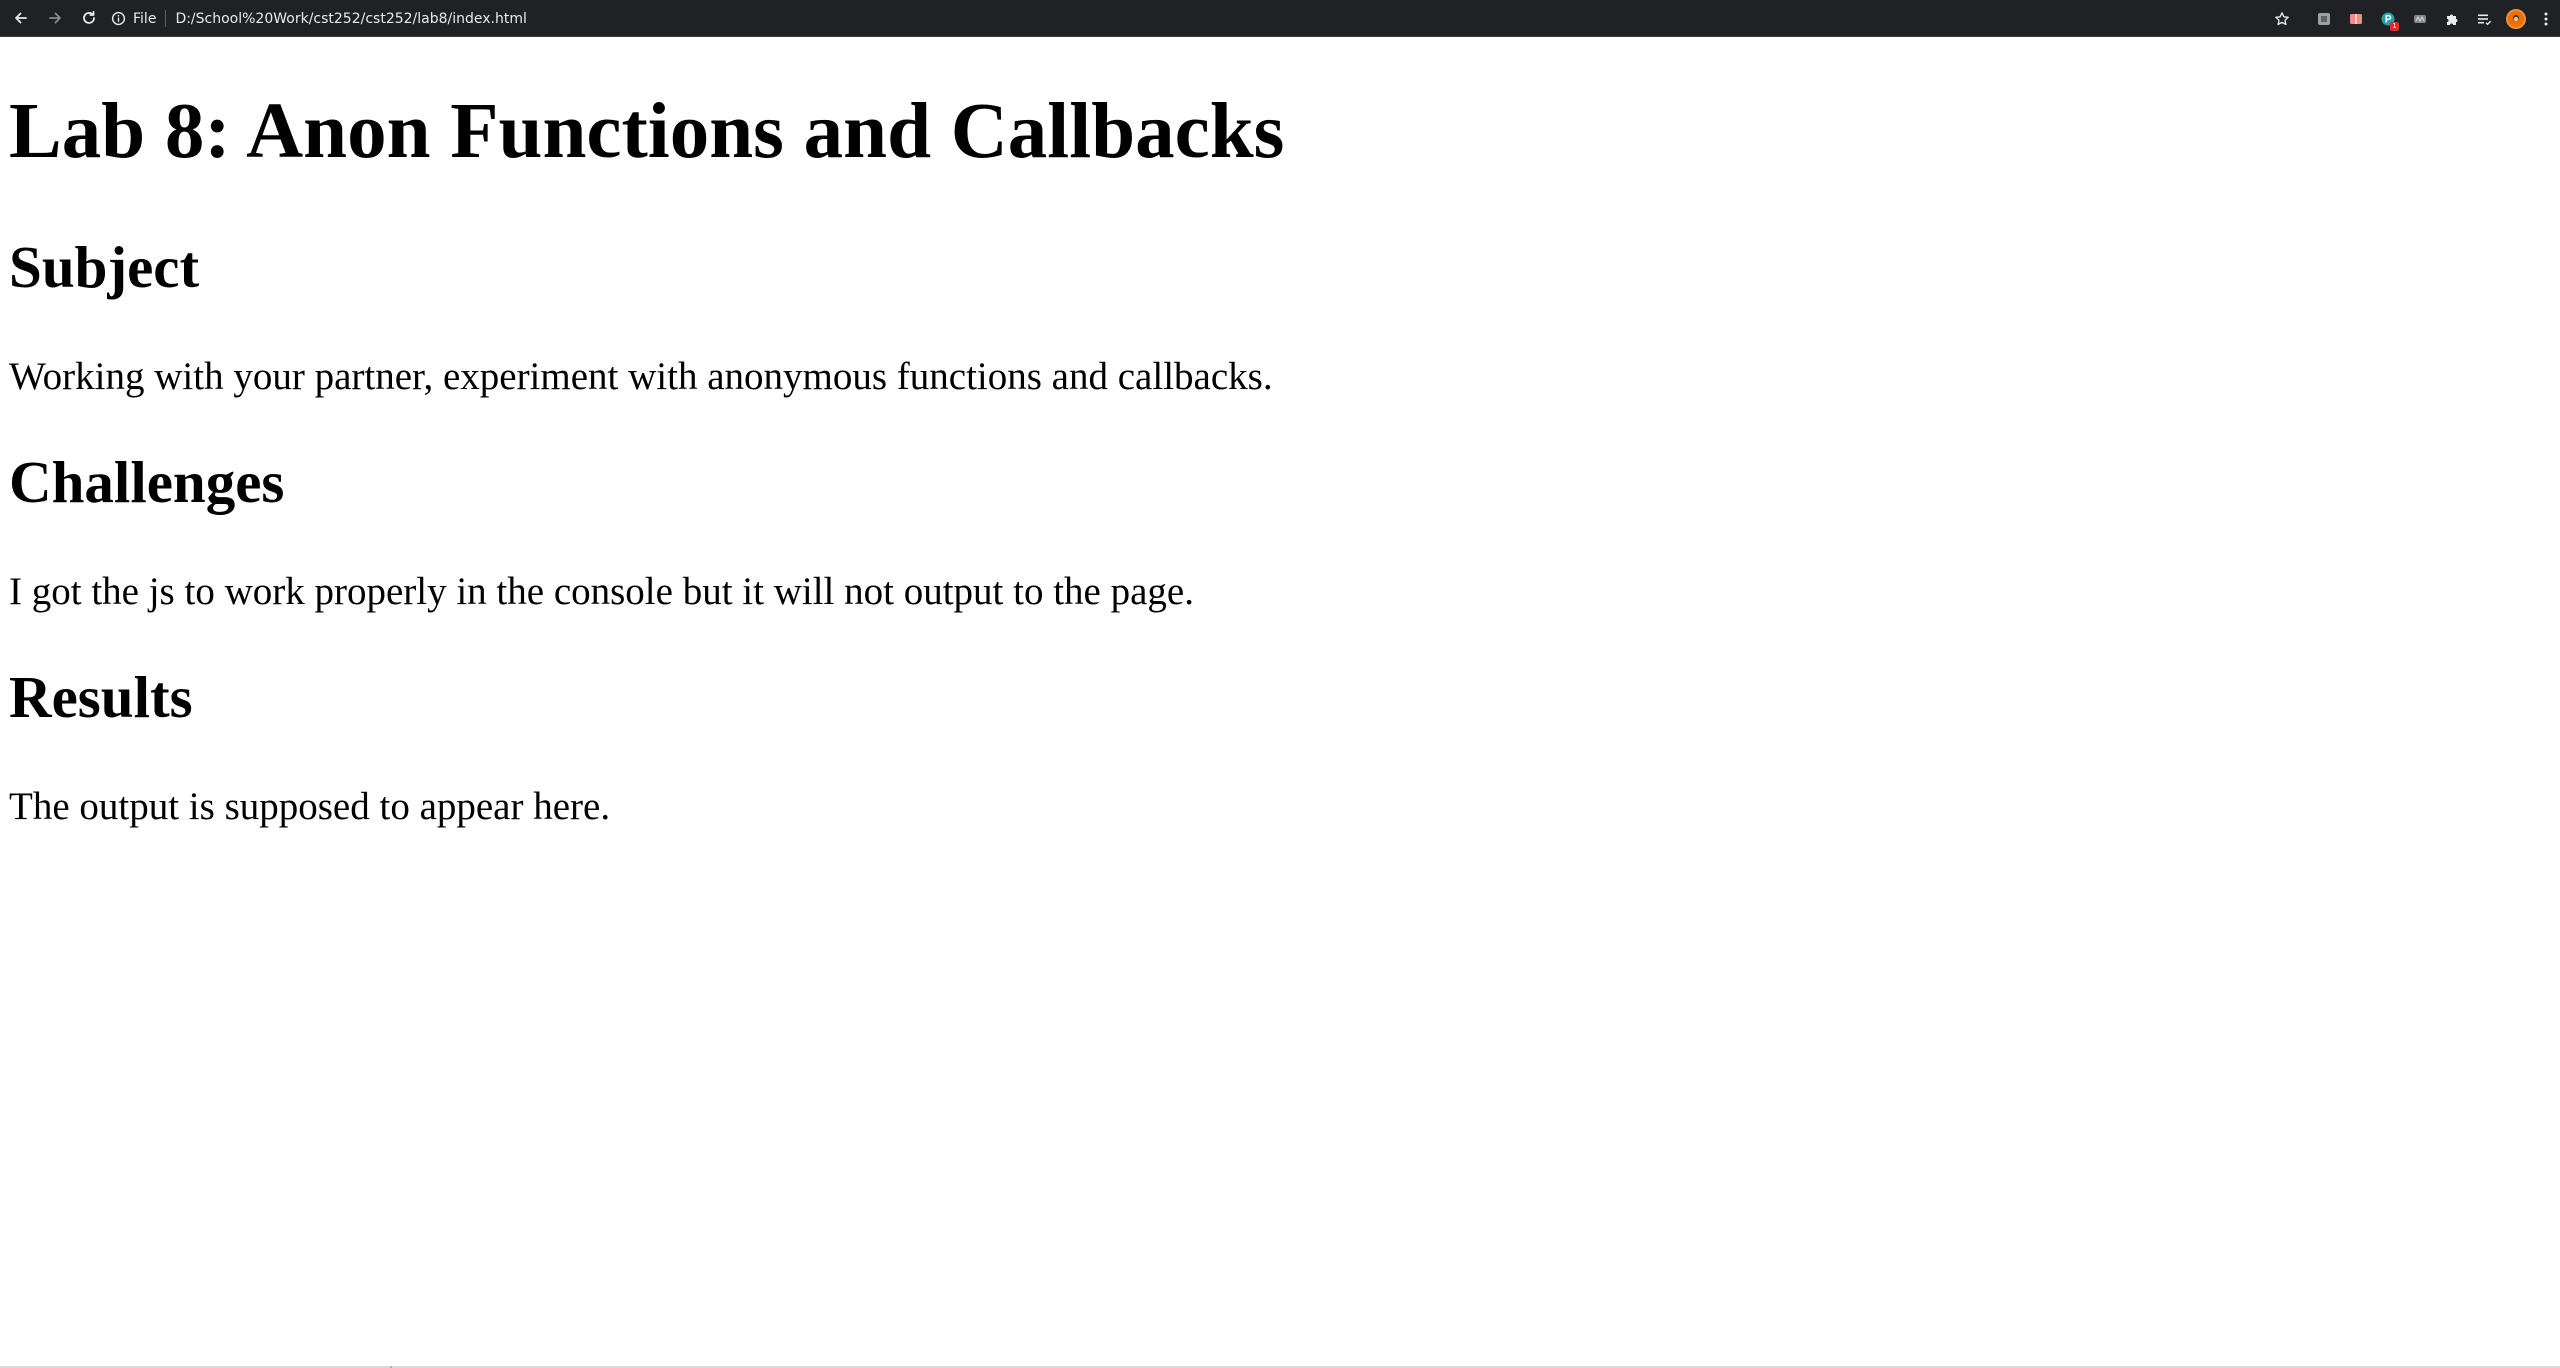 The height and width of the screenshot is (1368, 2560). I want to click on extension-logo-icon, so click(2420, 18).